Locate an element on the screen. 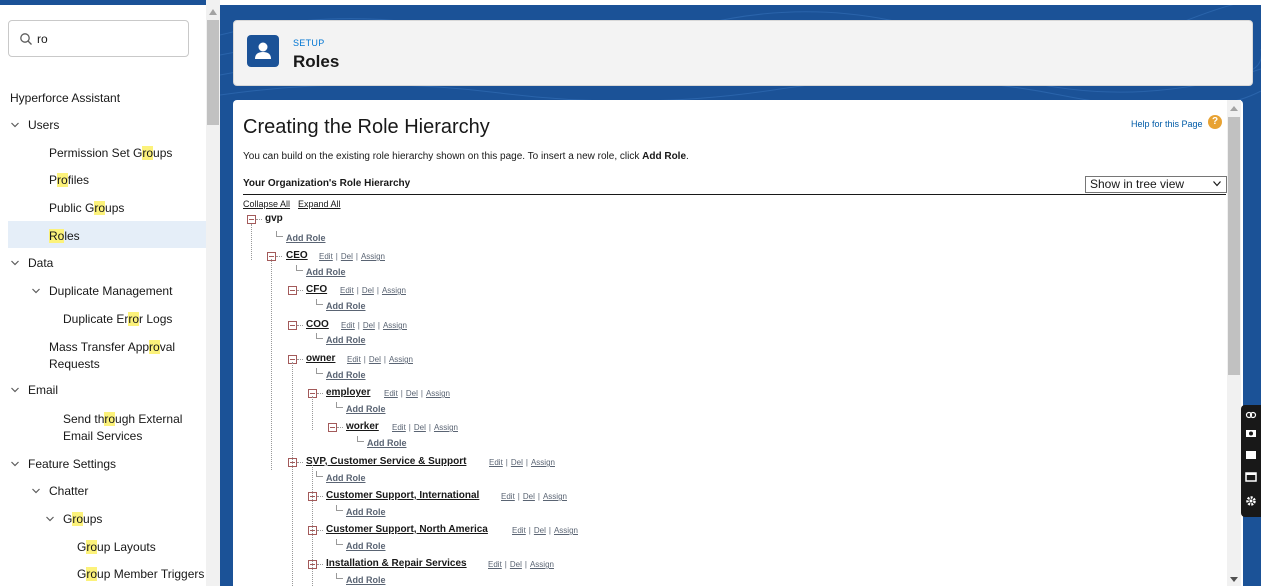  help-icon: ? is located at coordinates (1215, 122).